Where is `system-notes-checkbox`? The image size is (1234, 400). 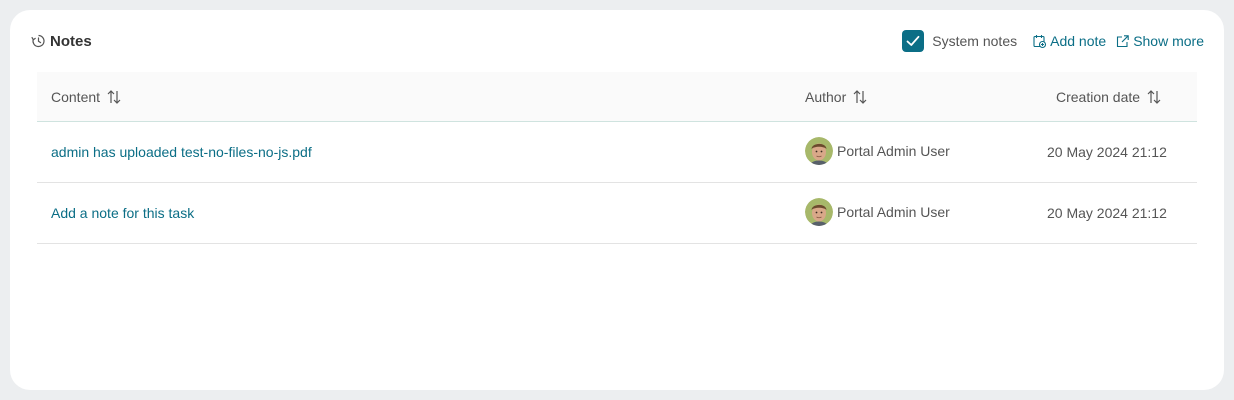
system-notes-checkbox is located at coordinates (913, 41).